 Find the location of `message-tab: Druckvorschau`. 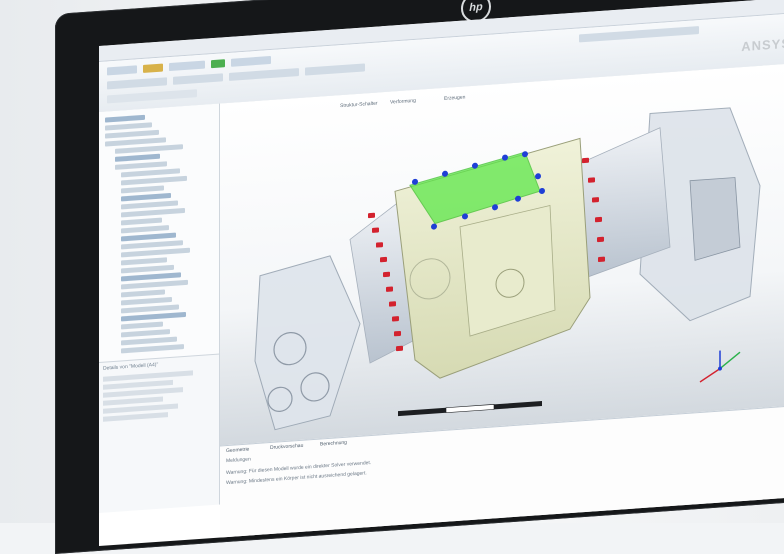

message-tab: Druckvorschau is located at coordinates (286, 447).